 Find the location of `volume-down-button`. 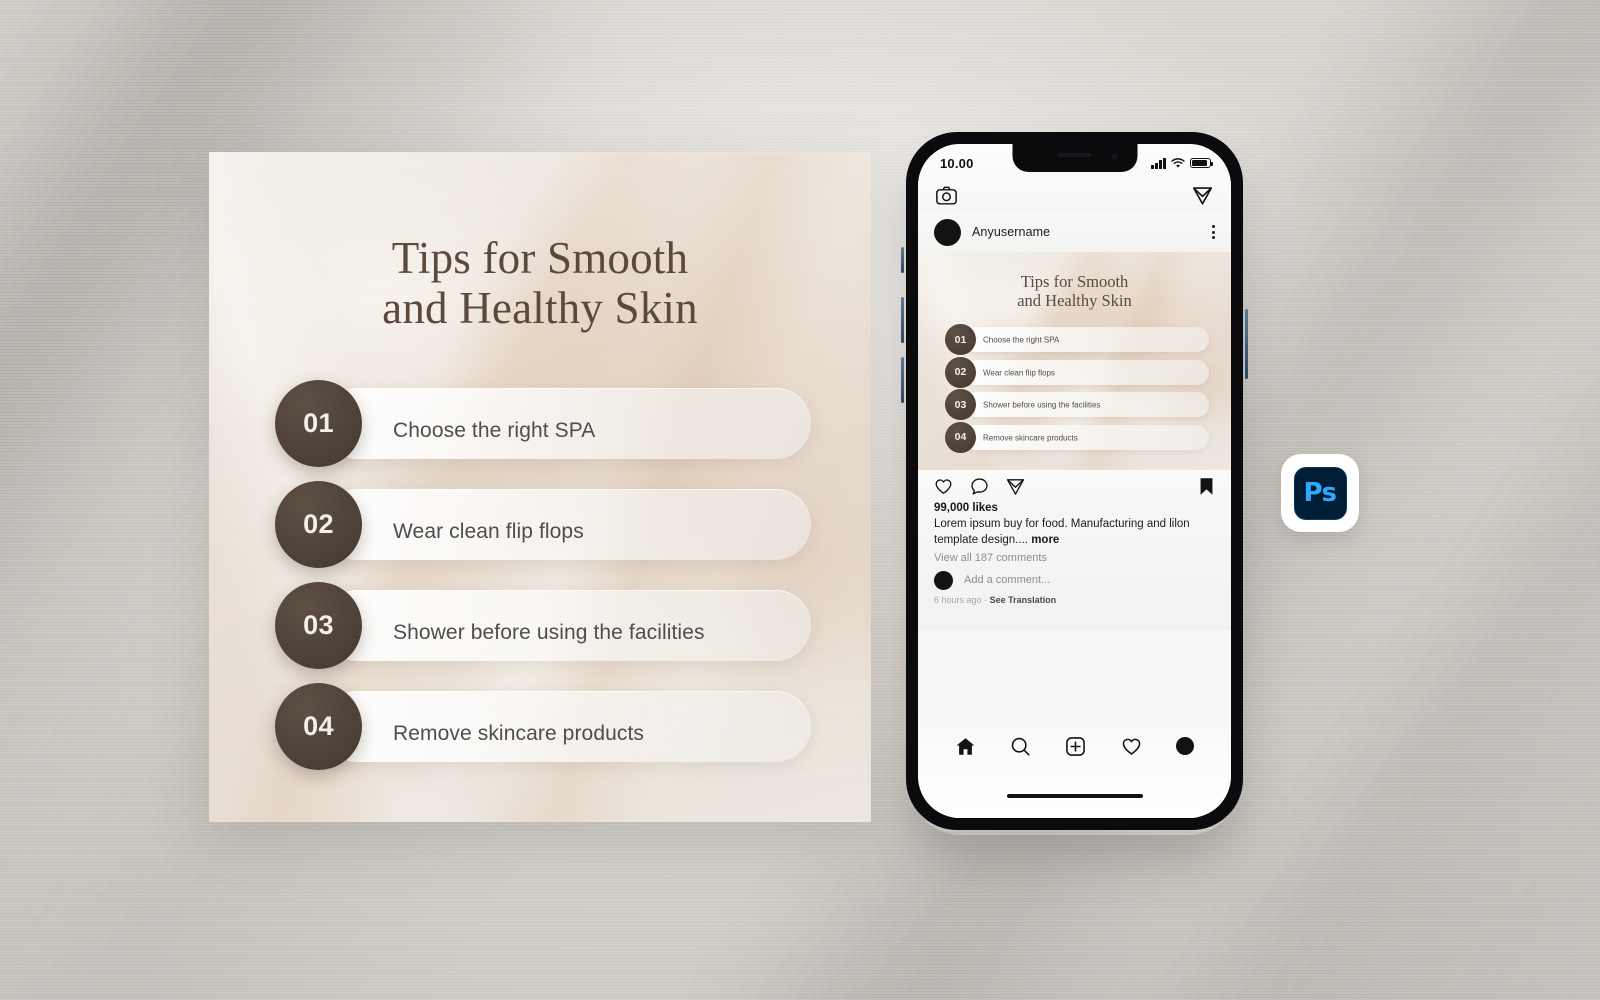

volume-down-button is located at coordinates (902, 380).